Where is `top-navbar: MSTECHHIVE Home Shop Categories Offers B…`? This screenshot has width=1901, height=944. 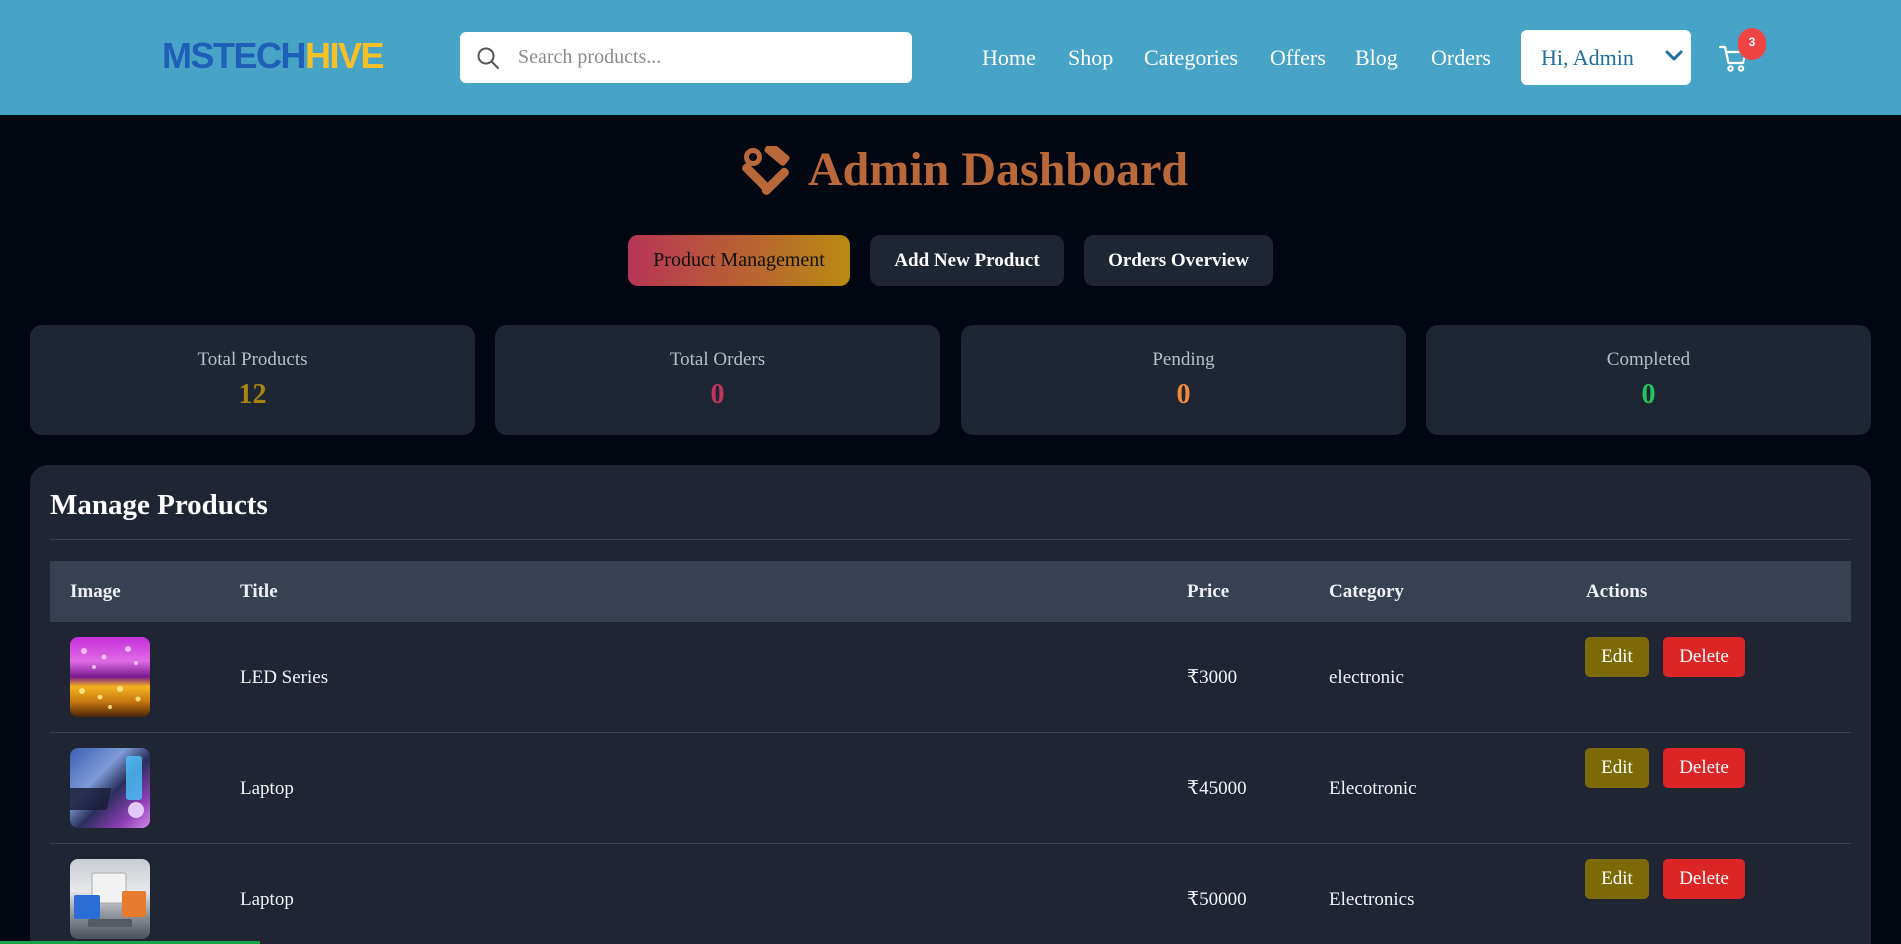 top-navbar: MSTECHHIVE Home Shop Categories Offers B… is located at coordinates (950, 57).